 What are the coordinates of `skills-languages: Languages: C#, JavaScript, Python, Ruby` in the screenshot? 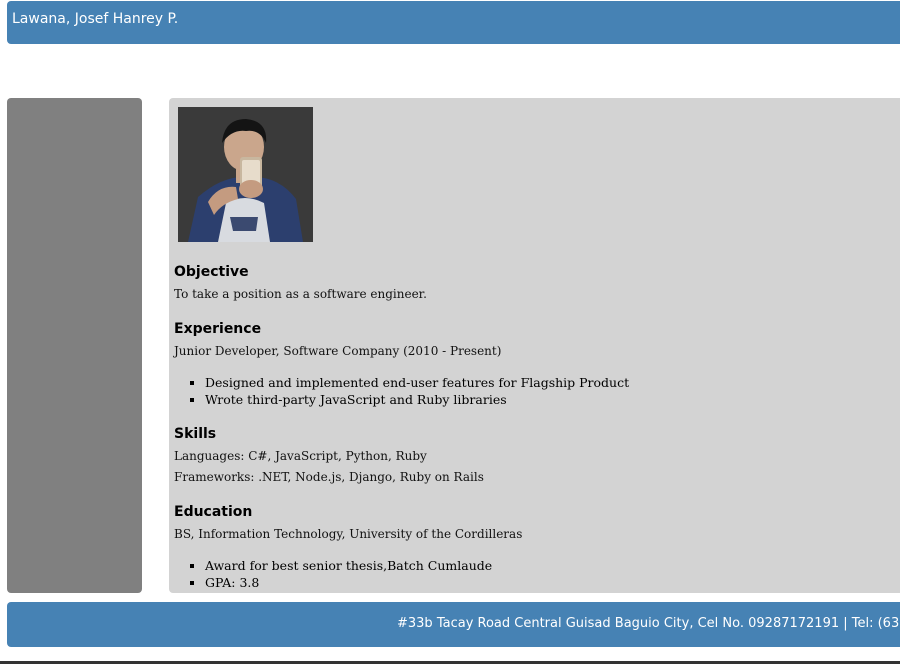 It's located at (300, 456).